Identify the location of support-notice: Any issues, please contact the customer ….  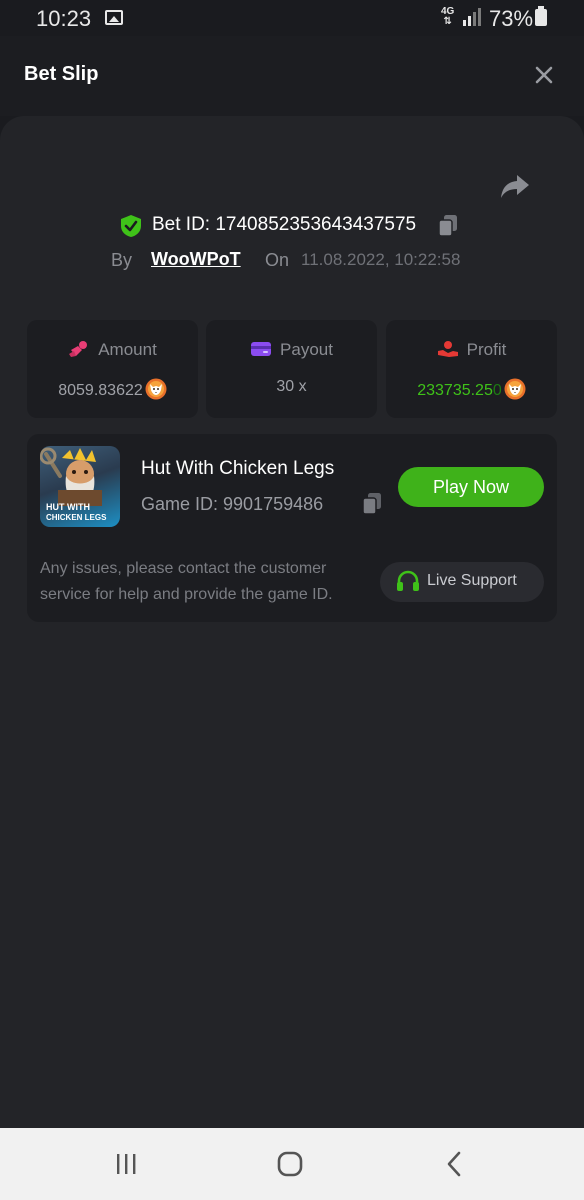
(186, 581).